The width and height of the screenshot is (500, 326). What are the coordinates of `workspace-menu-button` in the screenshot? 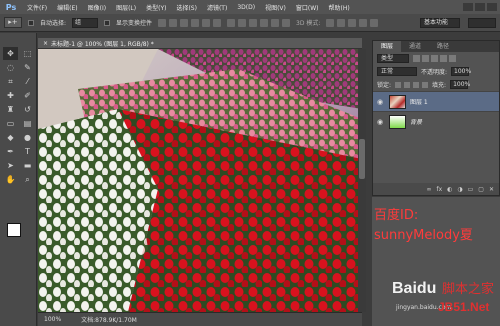 It's located at (482, 23).